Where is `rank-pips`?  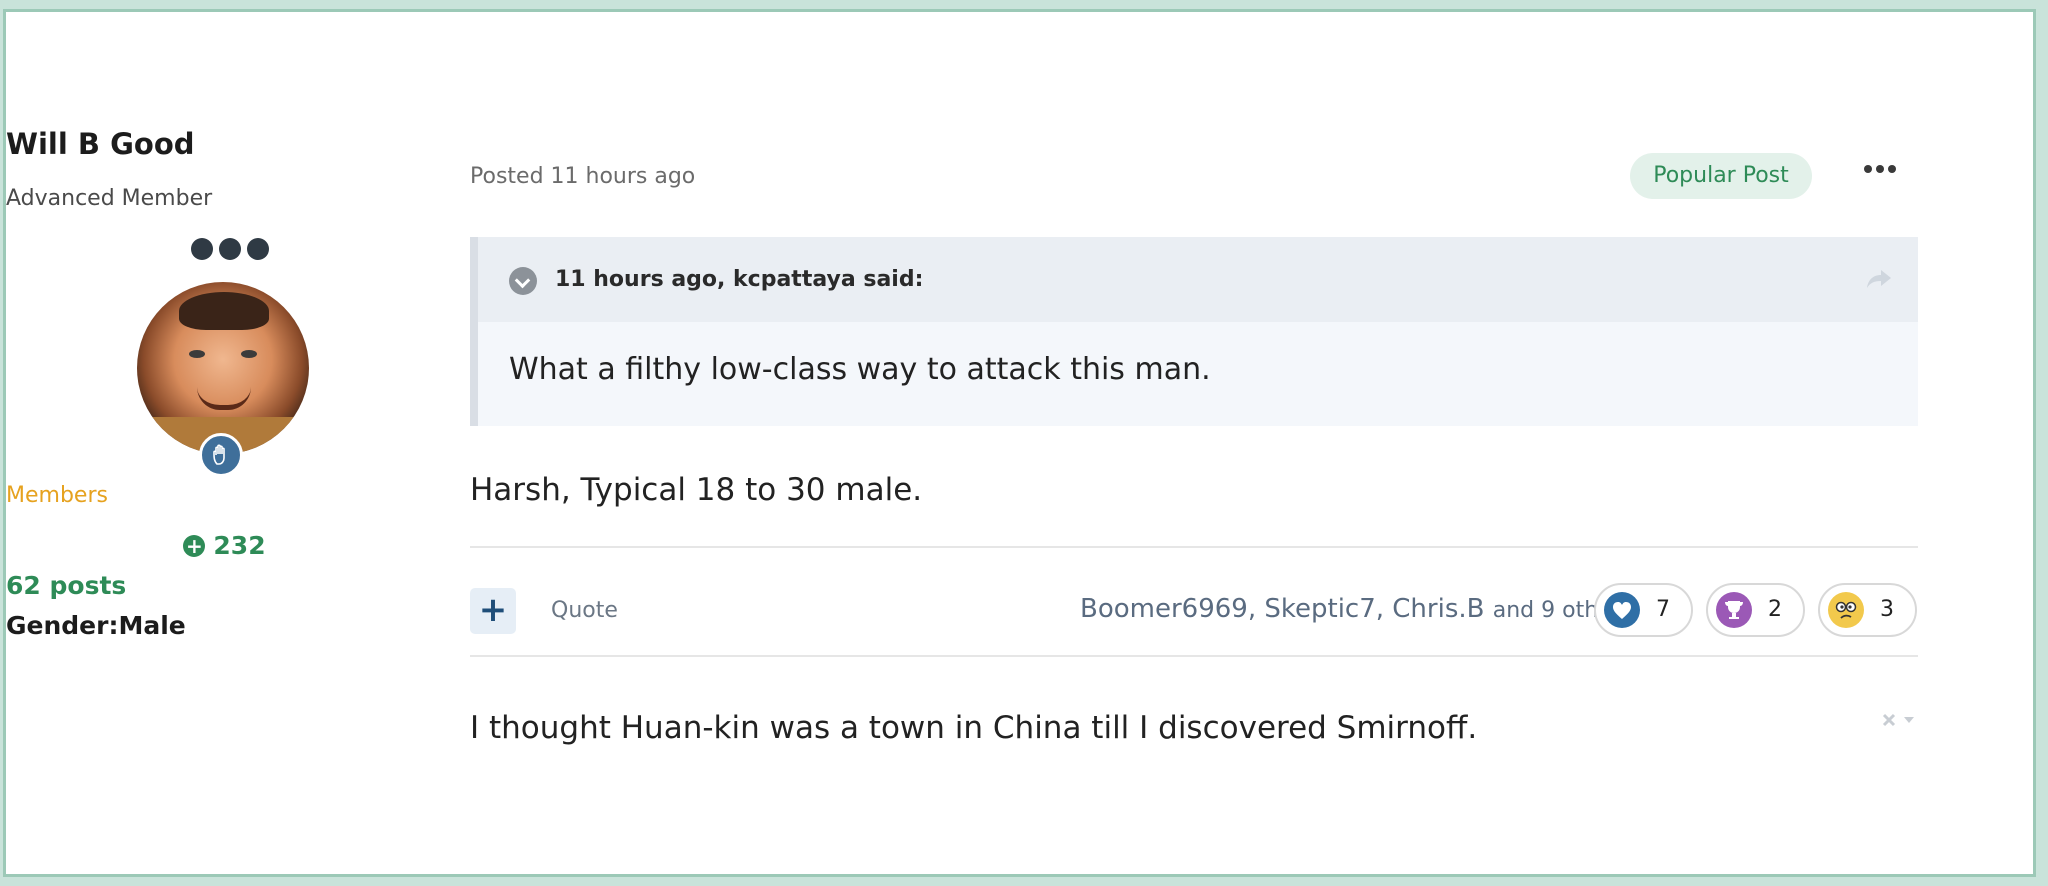
rank-pips is located at coordinates (230, 249).